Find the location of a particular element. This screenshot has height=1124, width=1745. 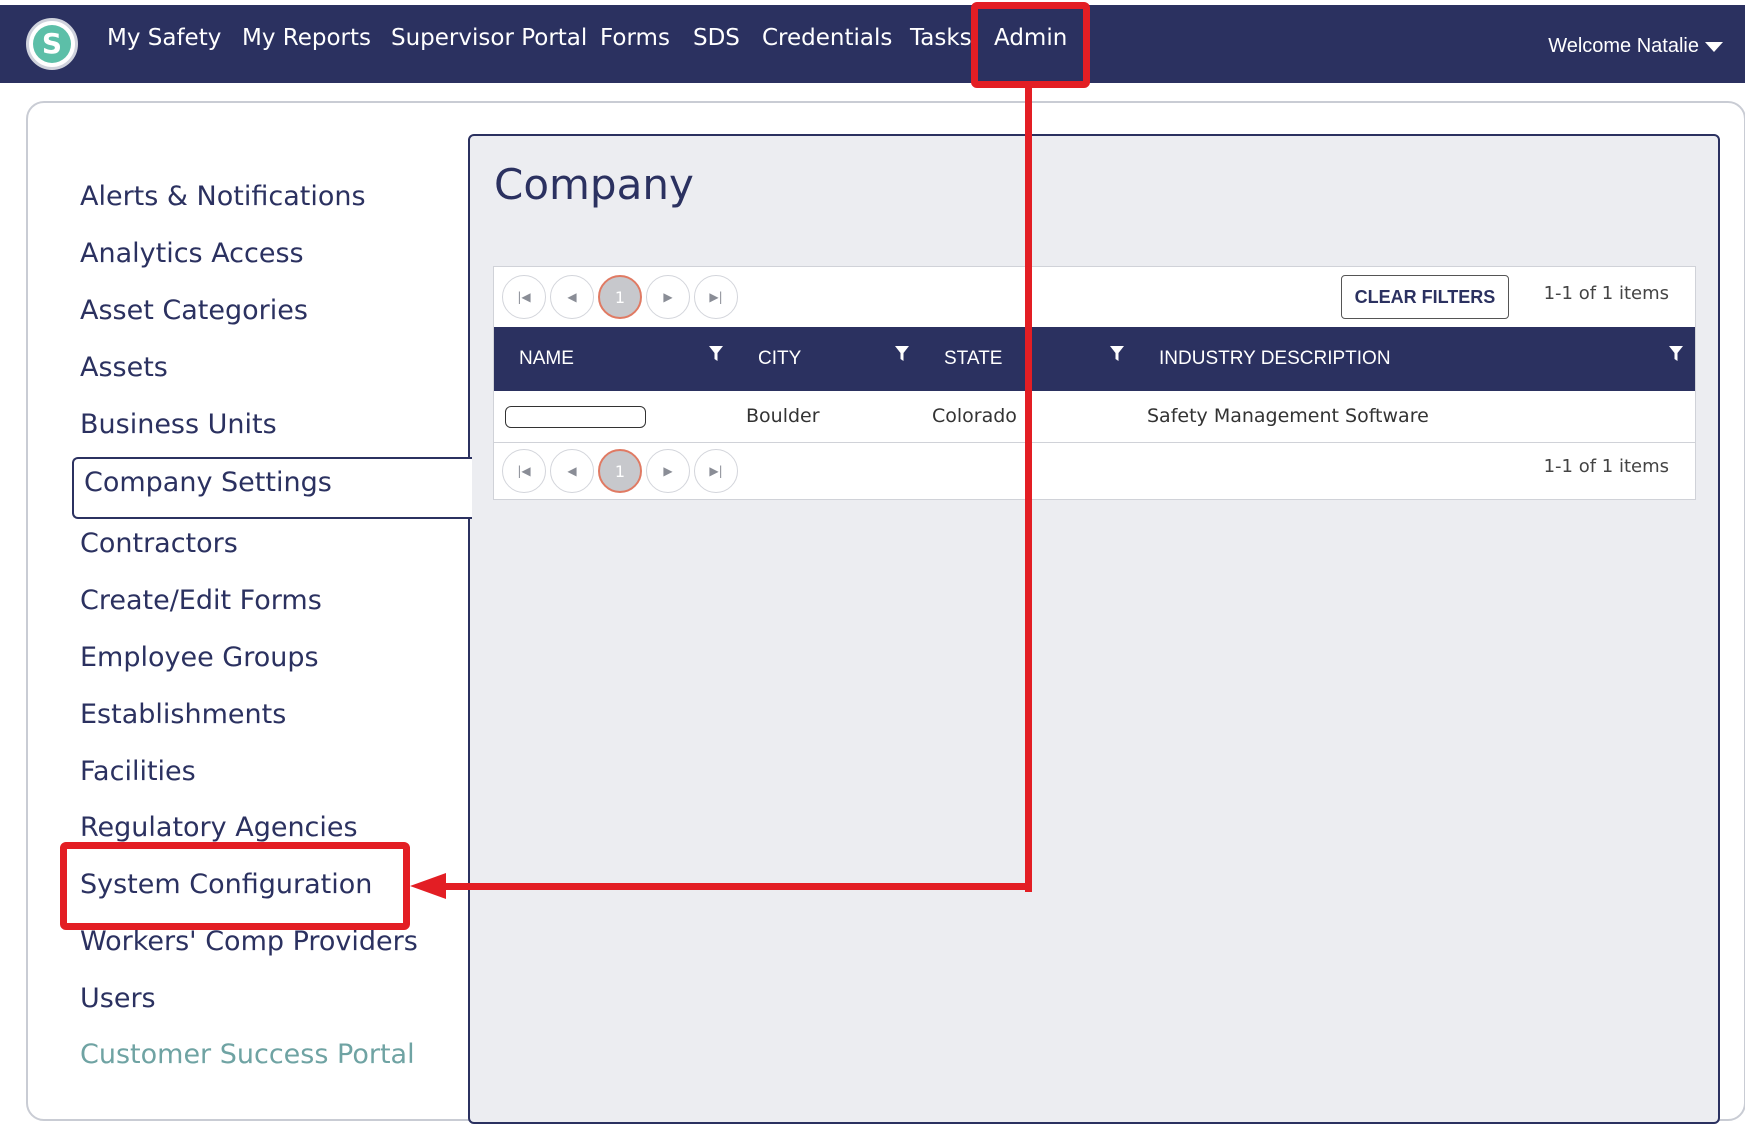

sidebar-item-workers-comp-providers: Workers' Comp Providers is located at coordinates (249, 941).